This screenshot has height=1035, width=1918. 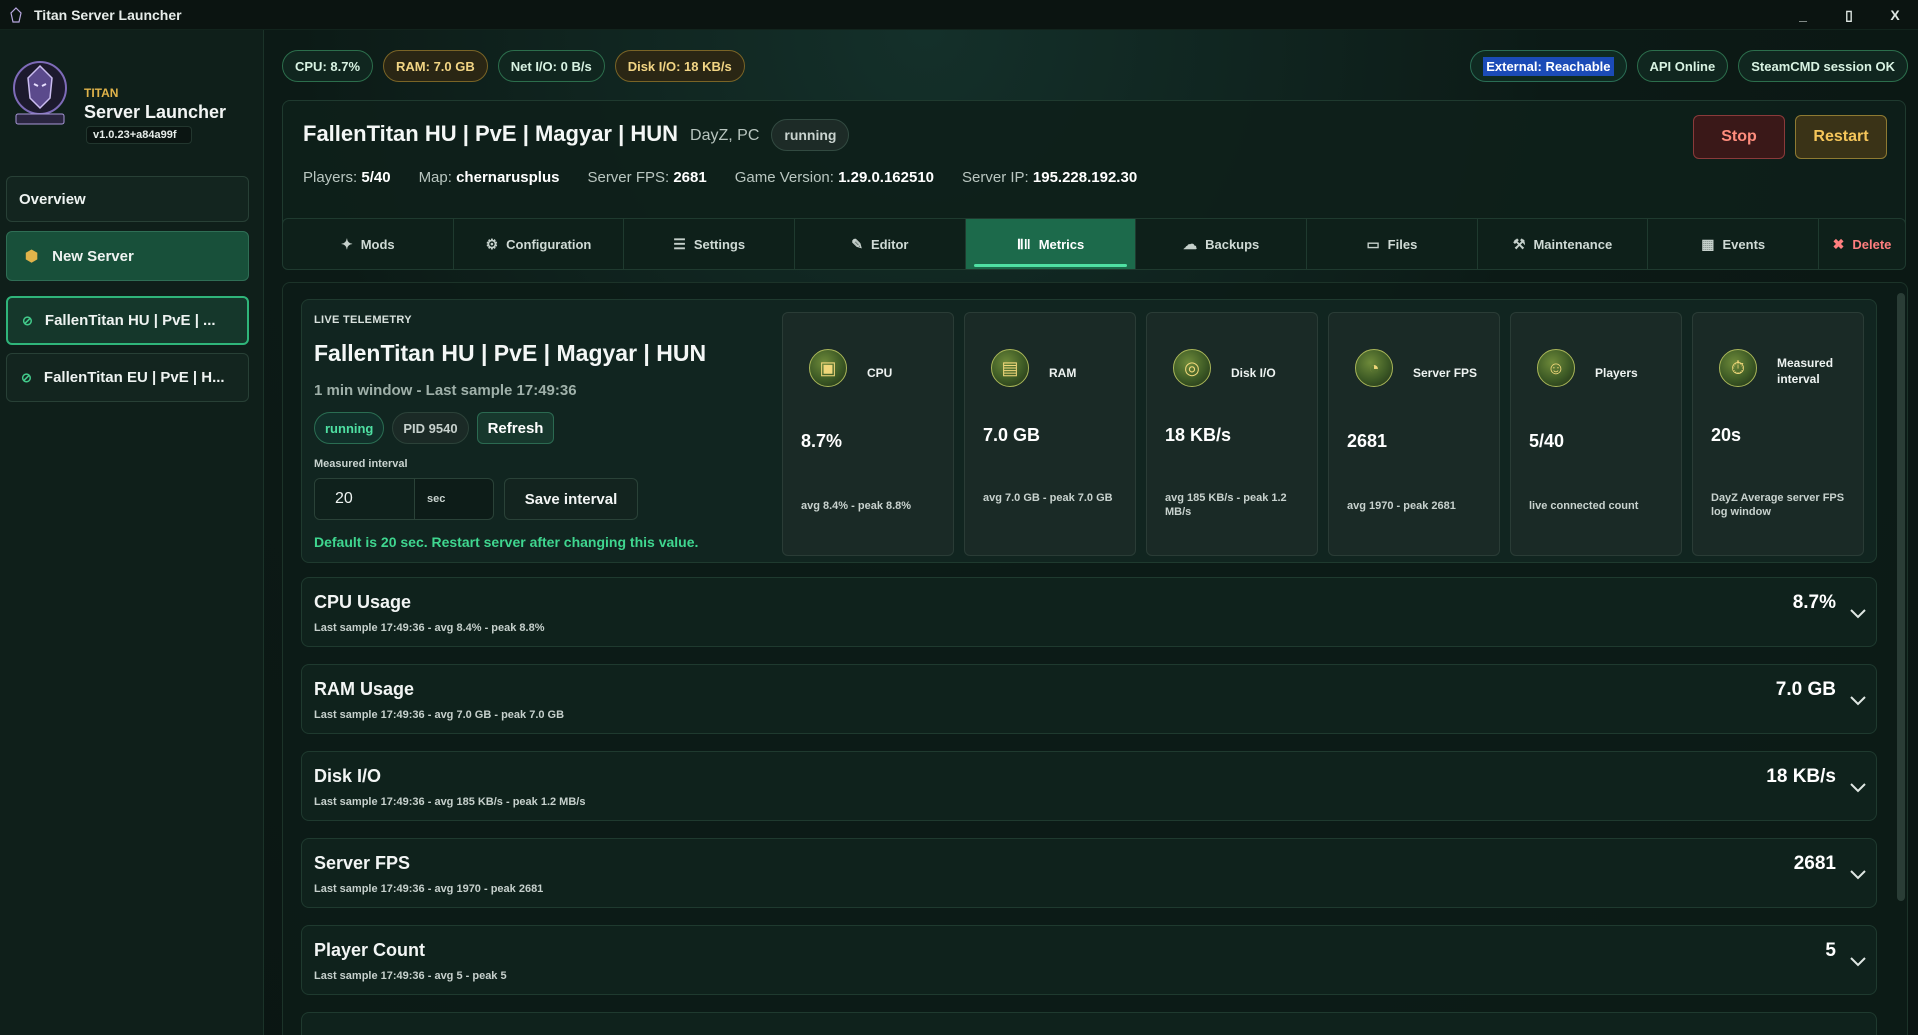 What do you see at coordinates (434, 428) in the screenshot?
I see `telemetry-badges: running PID 9540 Refresh` at bounding box center [434, 428].